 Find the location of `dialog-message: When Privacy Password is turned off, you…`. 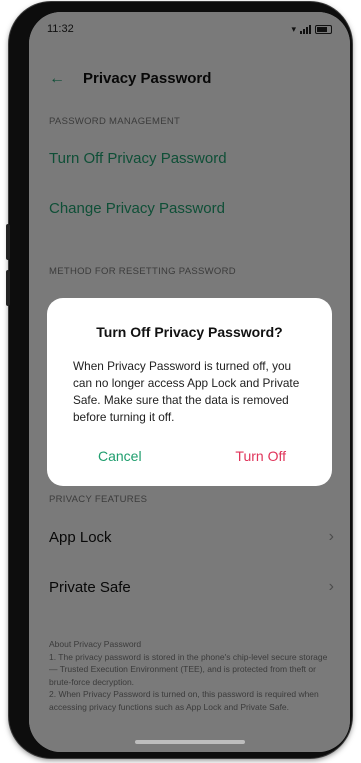

dialog-message: When Privacy Password is turned off, you… is located at coordinates (186, 391).